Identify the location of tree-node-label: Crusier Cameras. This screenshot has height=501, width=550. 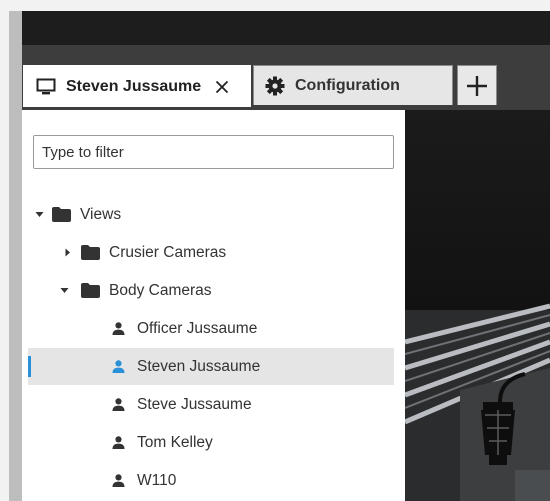
(168, 252).